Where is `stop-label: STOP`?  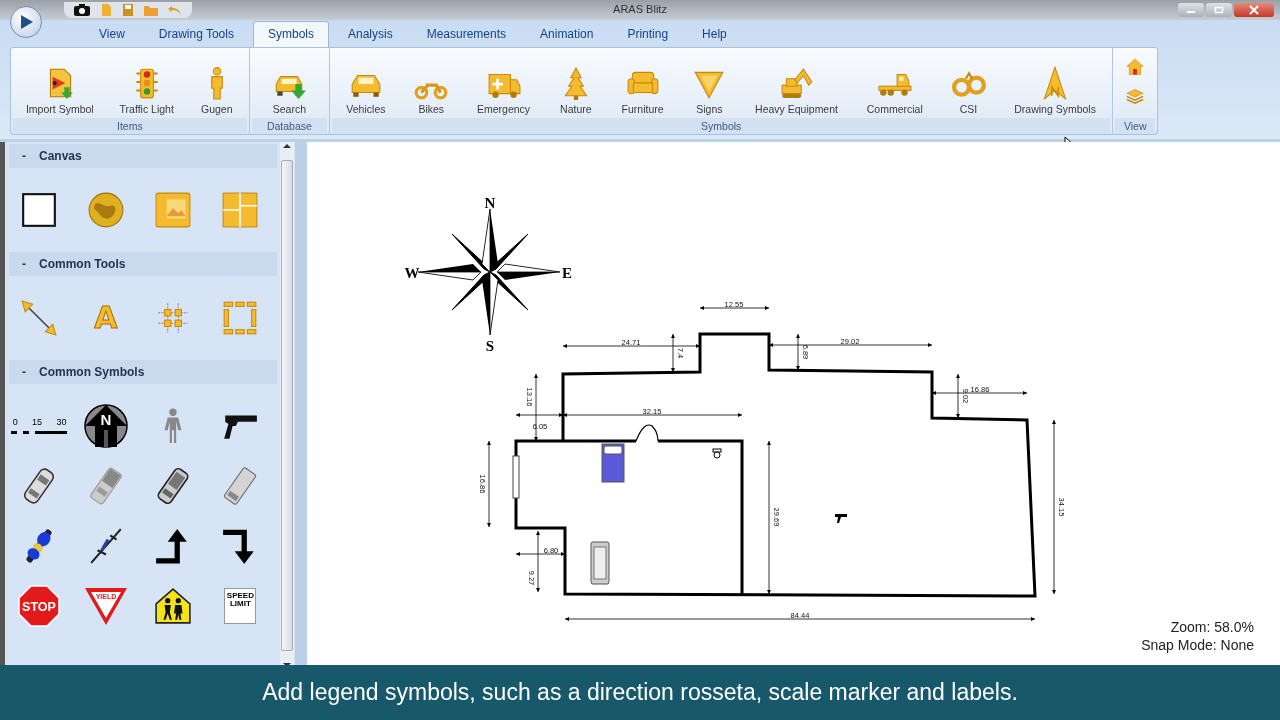
stop-label: STOP is located at coordinates (38, 607).